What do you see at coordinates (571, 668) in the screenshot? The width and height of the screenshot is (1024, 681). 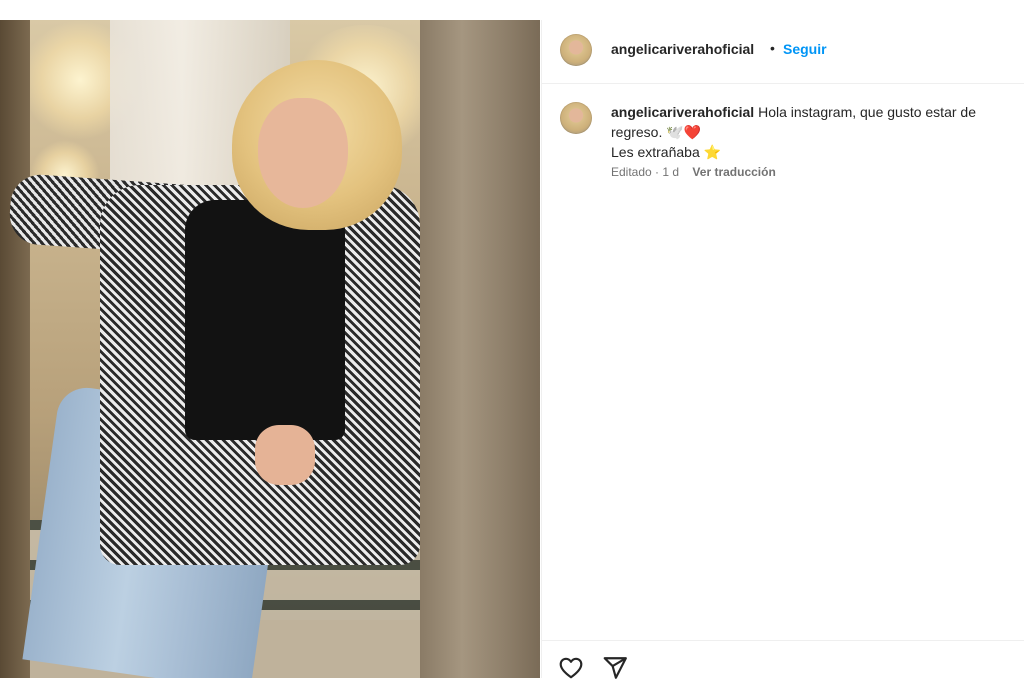 I see `heart-icon` at bounding box center [571, 668].